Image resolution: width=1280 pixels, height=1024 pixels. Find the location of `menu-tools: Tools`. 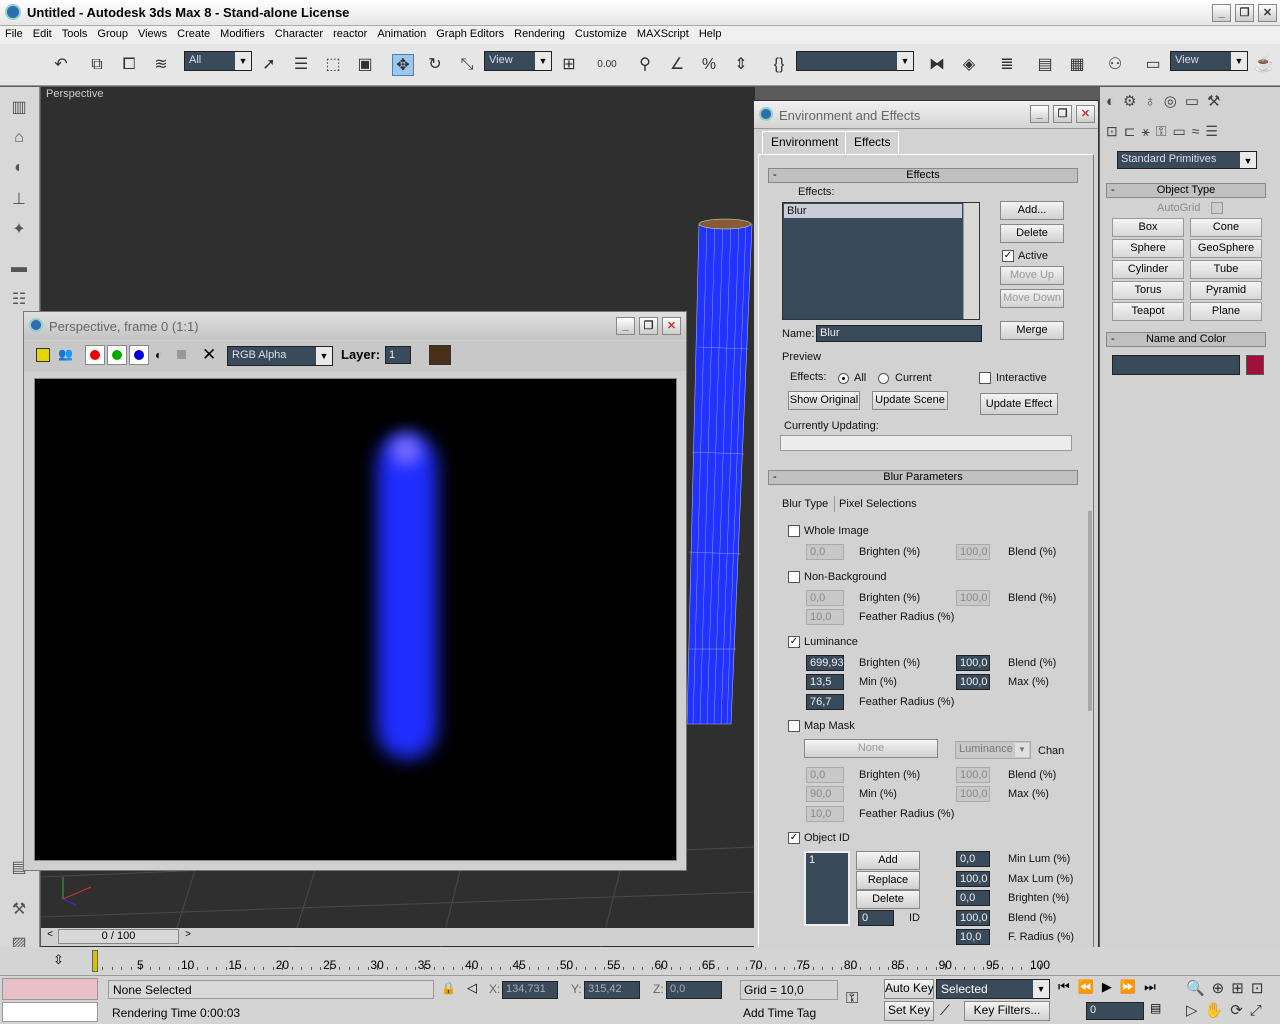

menu-tools: Tools is located at coordinates (75, 34).